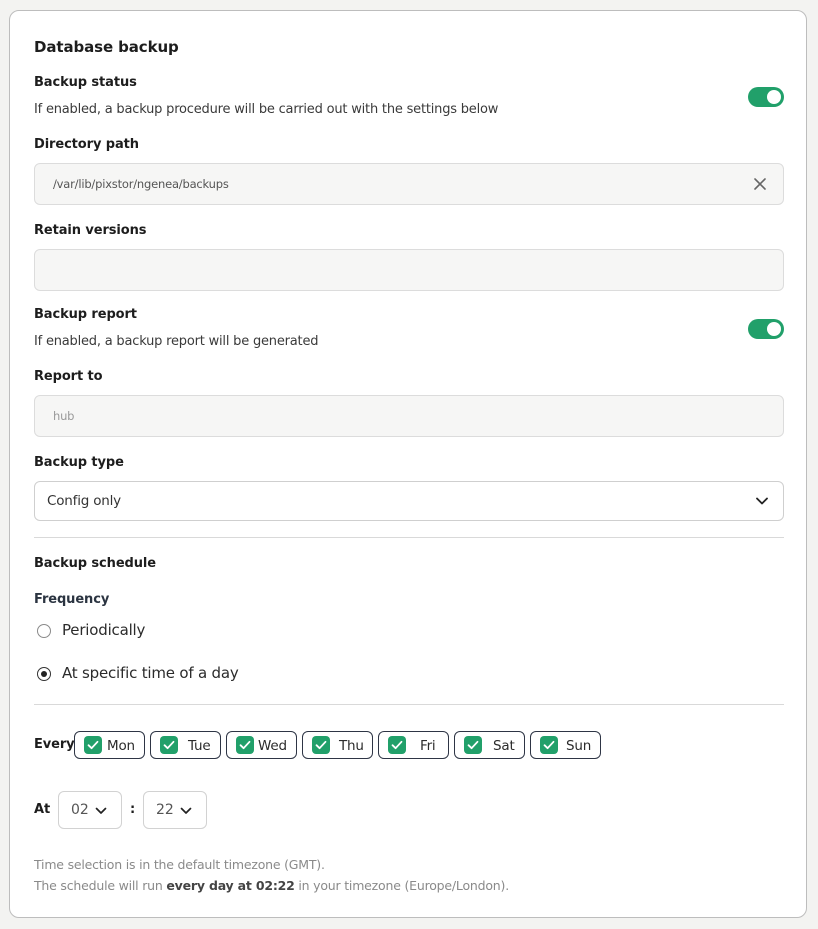 This screenshot has width=818, height=929. What do you see at coordinates (85, 82) in the screenshot?
I see `backup-status-label: Backup status` at bounding box center [85, 82].